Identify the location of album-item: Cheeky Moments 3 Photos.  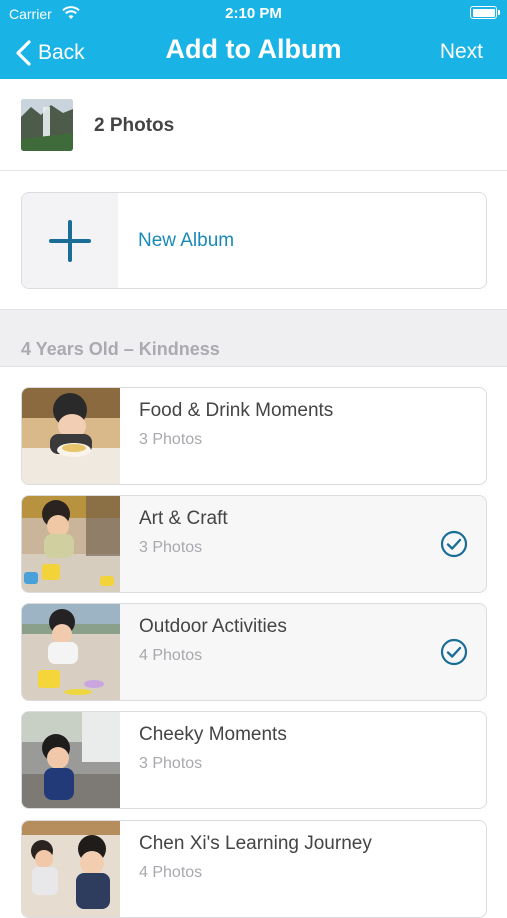
(254, 760).